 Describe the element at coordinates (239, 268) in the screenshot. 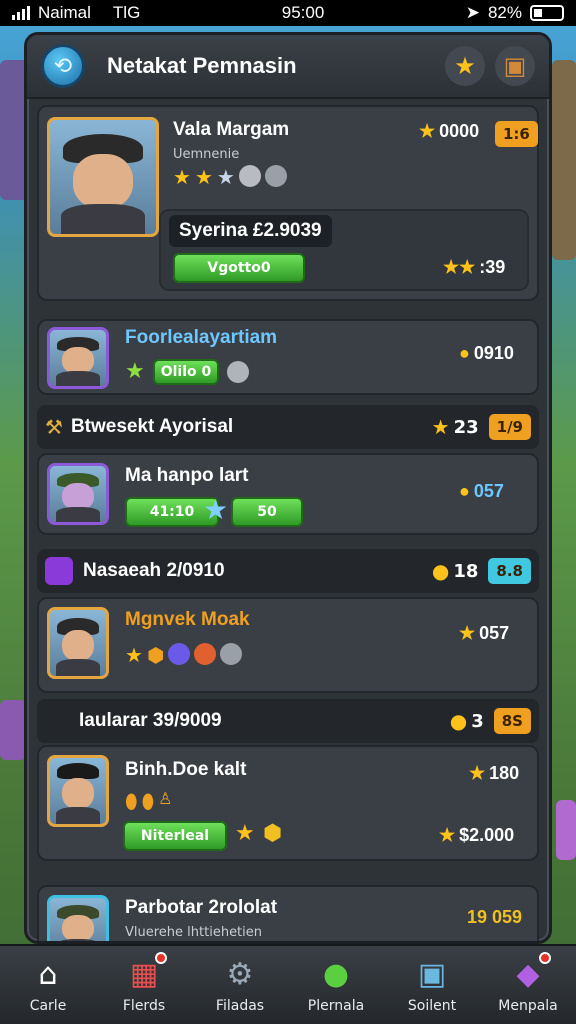

I see `claim-button: Vgotto0` at that location.